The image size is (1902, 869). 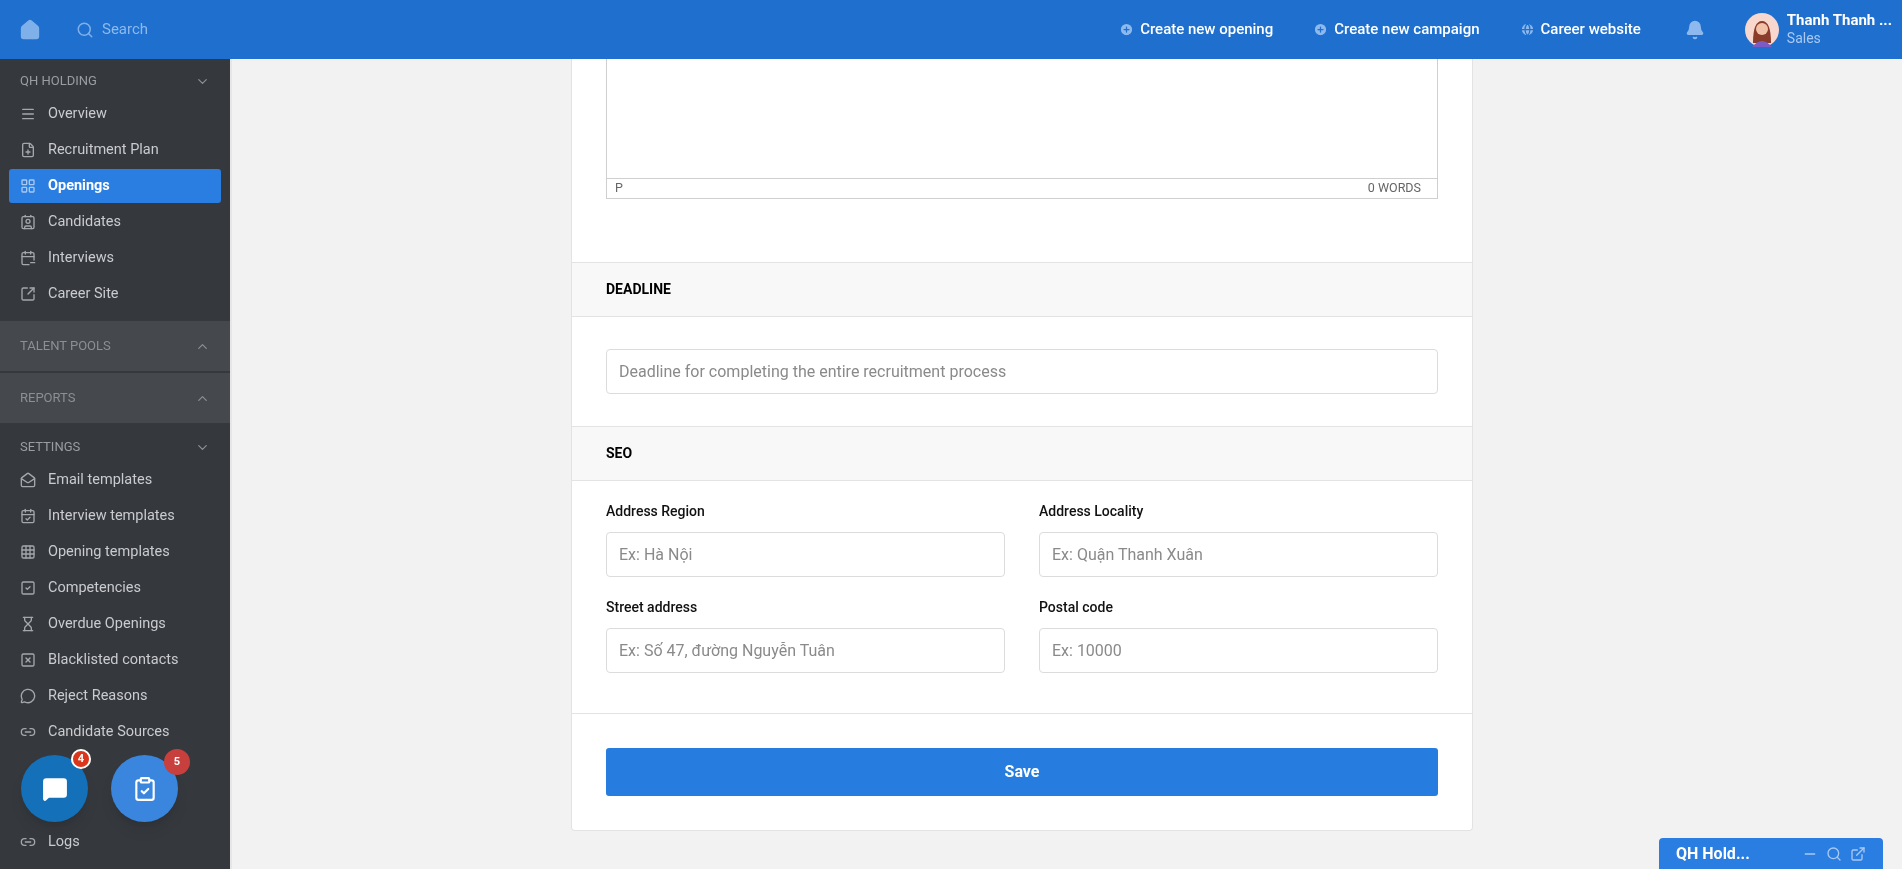 What do you see at coordinates (805, 554) in the screenshot?
I see `text-field: Ex: Hà Nội` at bounding box center [805, 554].